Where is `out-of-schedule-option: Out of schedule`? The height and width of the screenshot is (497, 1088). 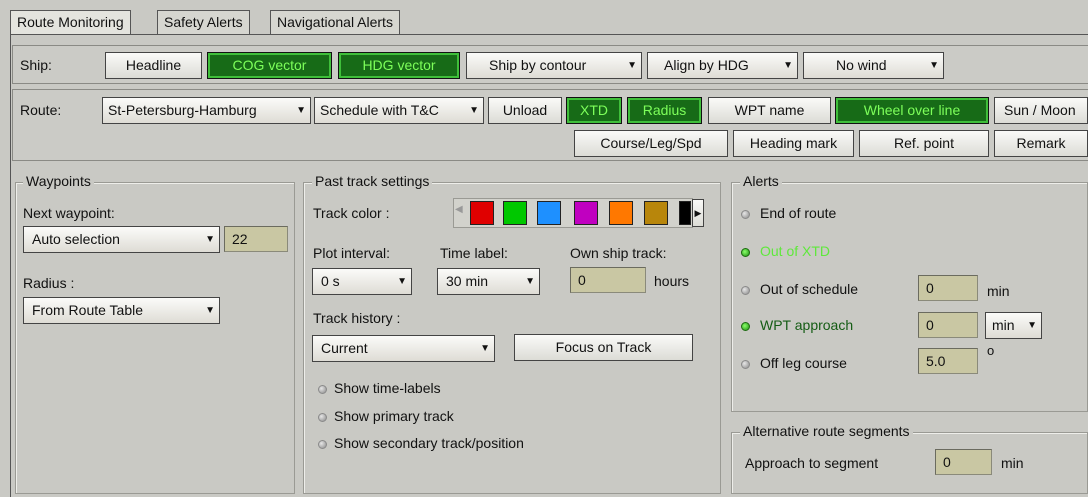 out-of-schedule-option: Out of schedule is located at coordinates (809, 289).